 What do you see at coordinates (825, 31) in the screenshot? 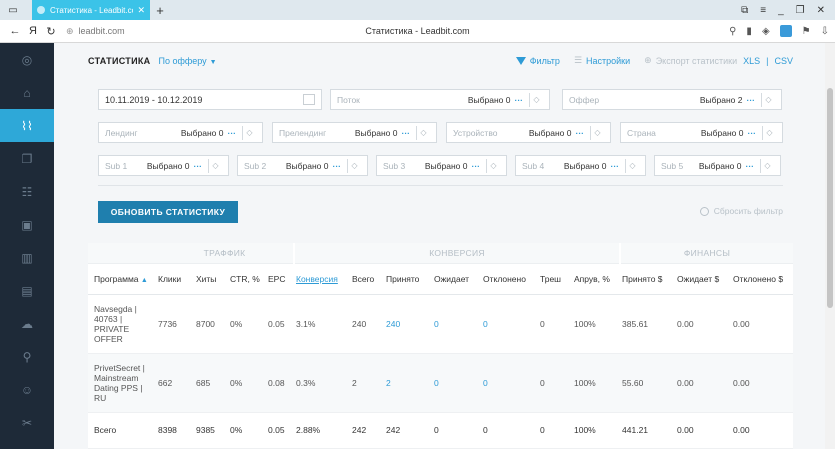
I see `download-icon: ⇩` at bounding box center [825, 31].